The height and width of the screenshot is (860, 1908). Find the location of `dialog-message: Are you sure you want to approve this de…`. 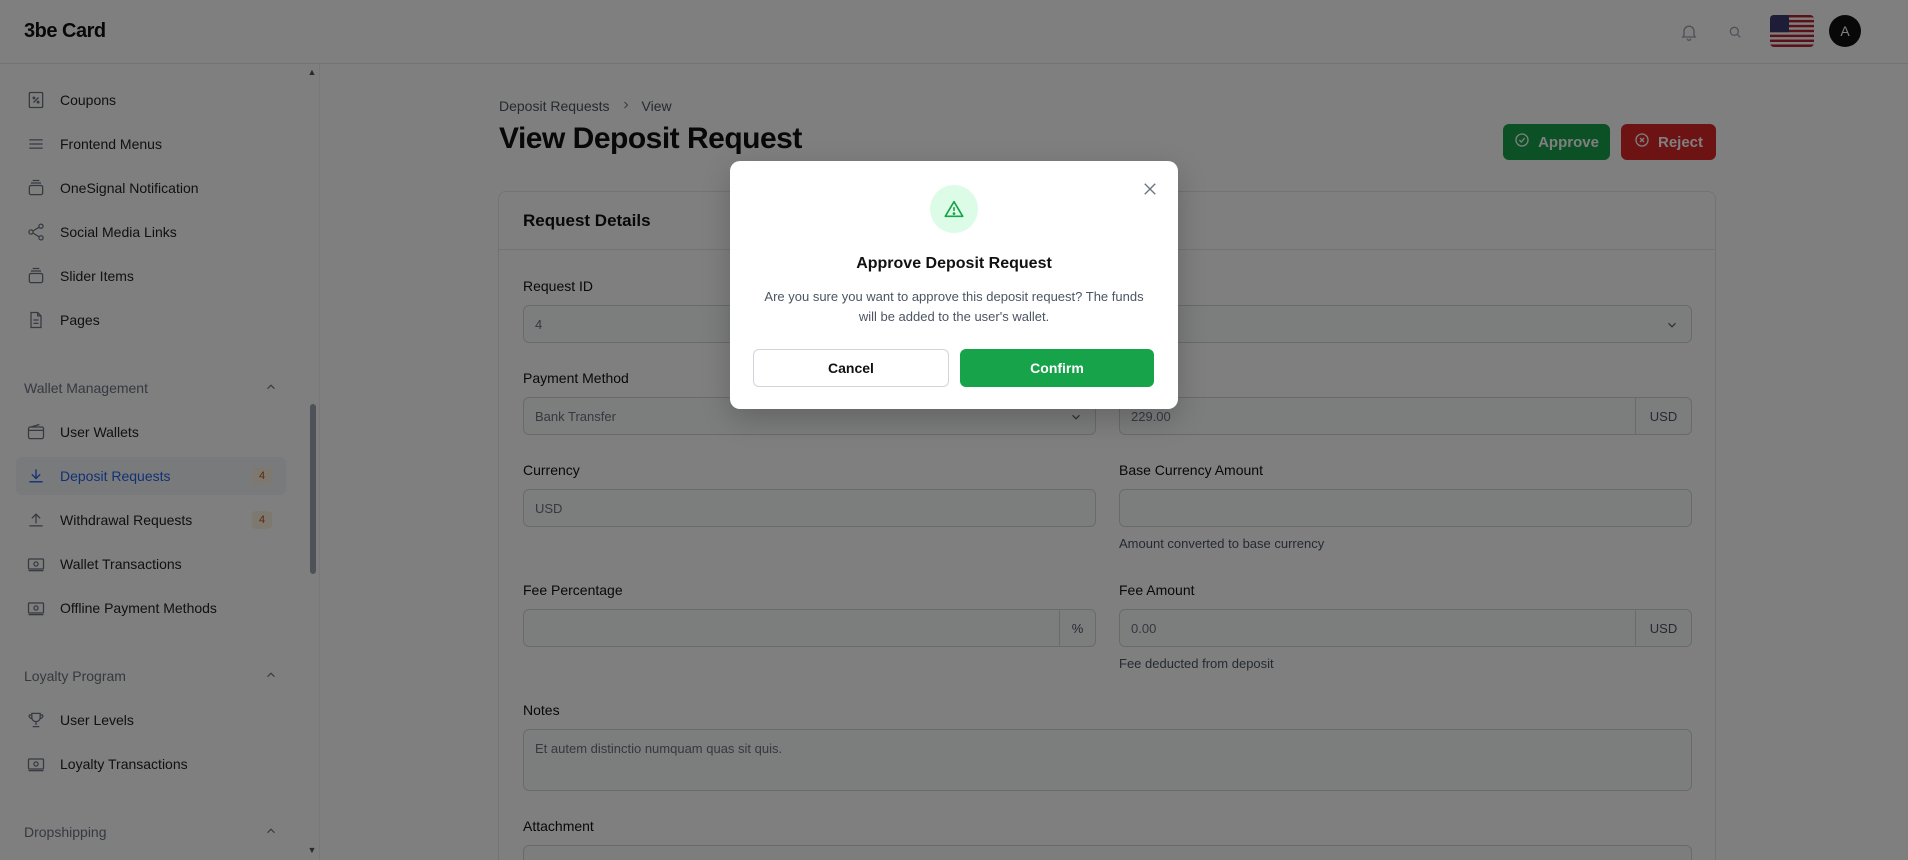

dialog-message: Are you sure you want to approve this de… is located at coordinates (954, 306).